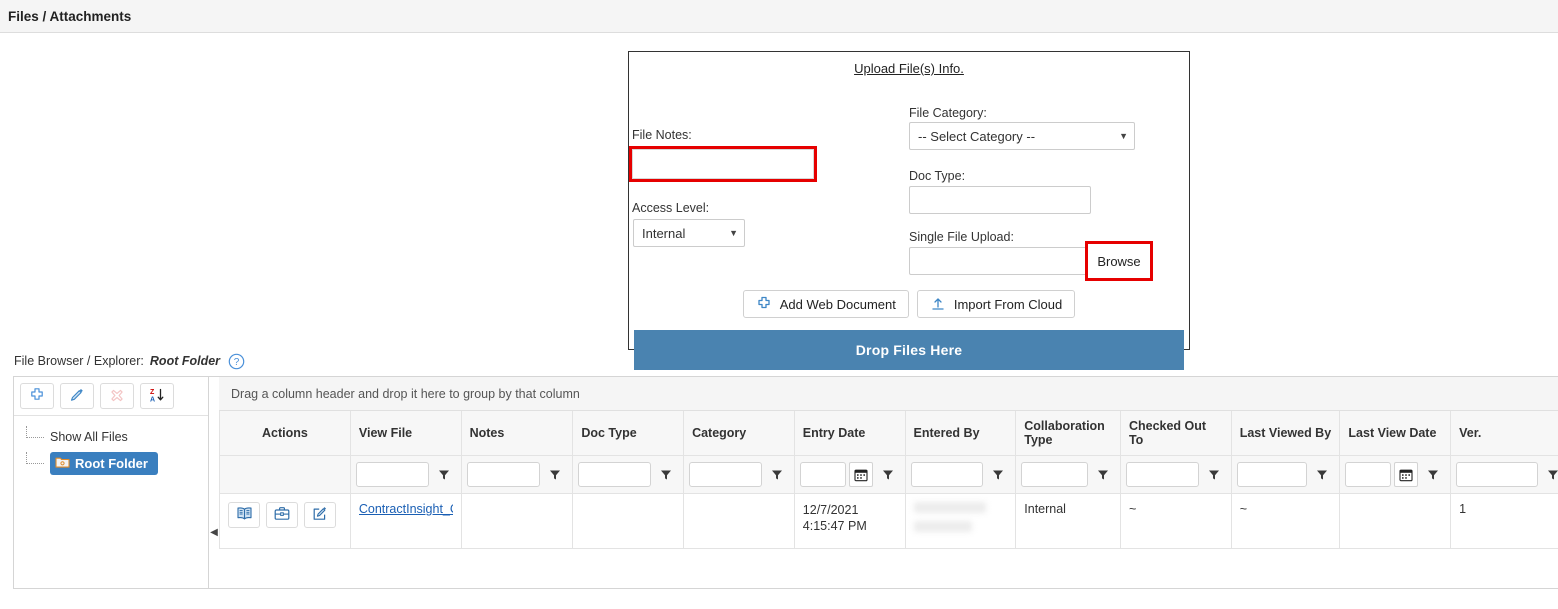  I want to click on filter-input-category, so click(725, 474).